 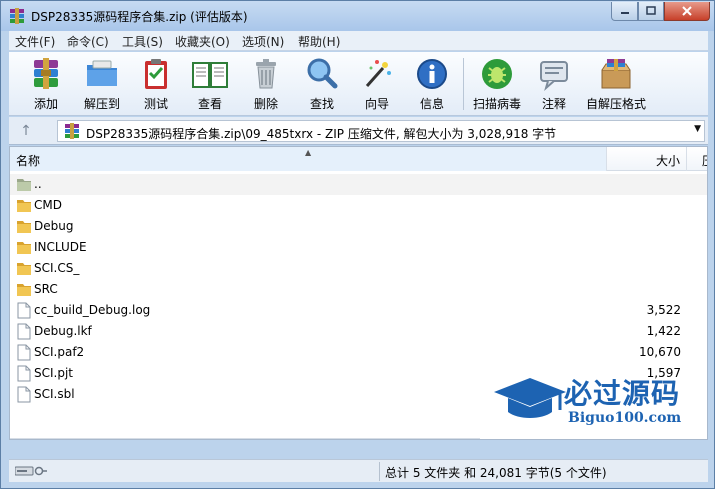 What do you see at coordinates (265, 104) in the screenshot?
I see `delete-button-label: 删除` at bounding box center [265, 104].